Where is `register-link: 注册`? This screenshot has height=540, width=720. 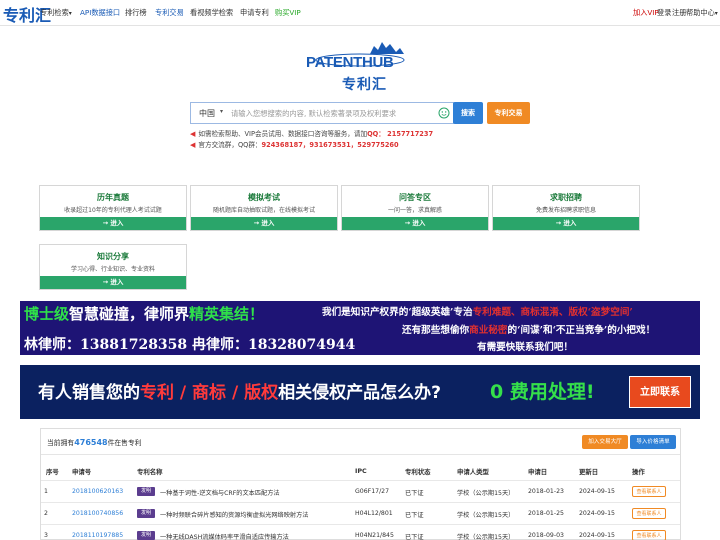
register-link: 注册 is located at coordinates (679, 13).